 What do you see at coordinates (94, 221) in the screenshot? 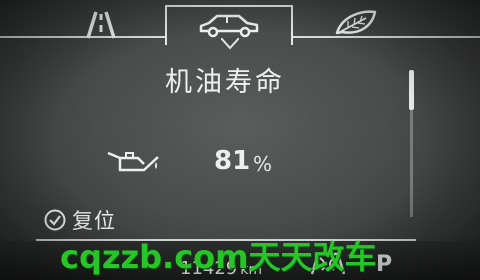
I see `reset-label: 复位` at bounding box center [94, 221].